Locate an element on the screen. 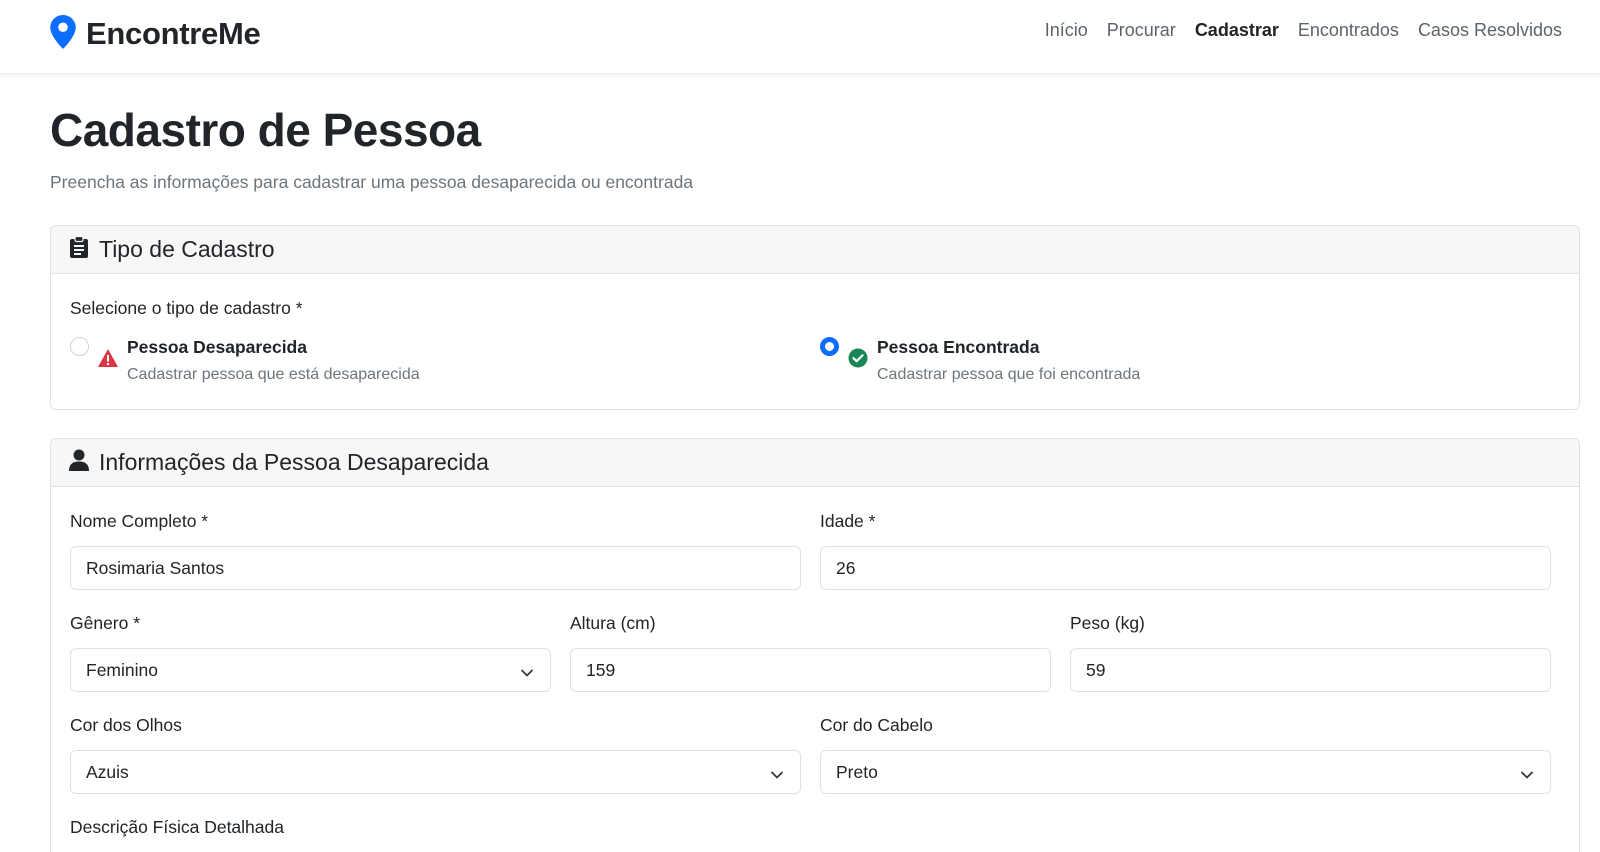 This screenshot has height=852, width=1600. informacoes-header: Informações da Pessoa Desaparecida is located at coordinates (815, 463).